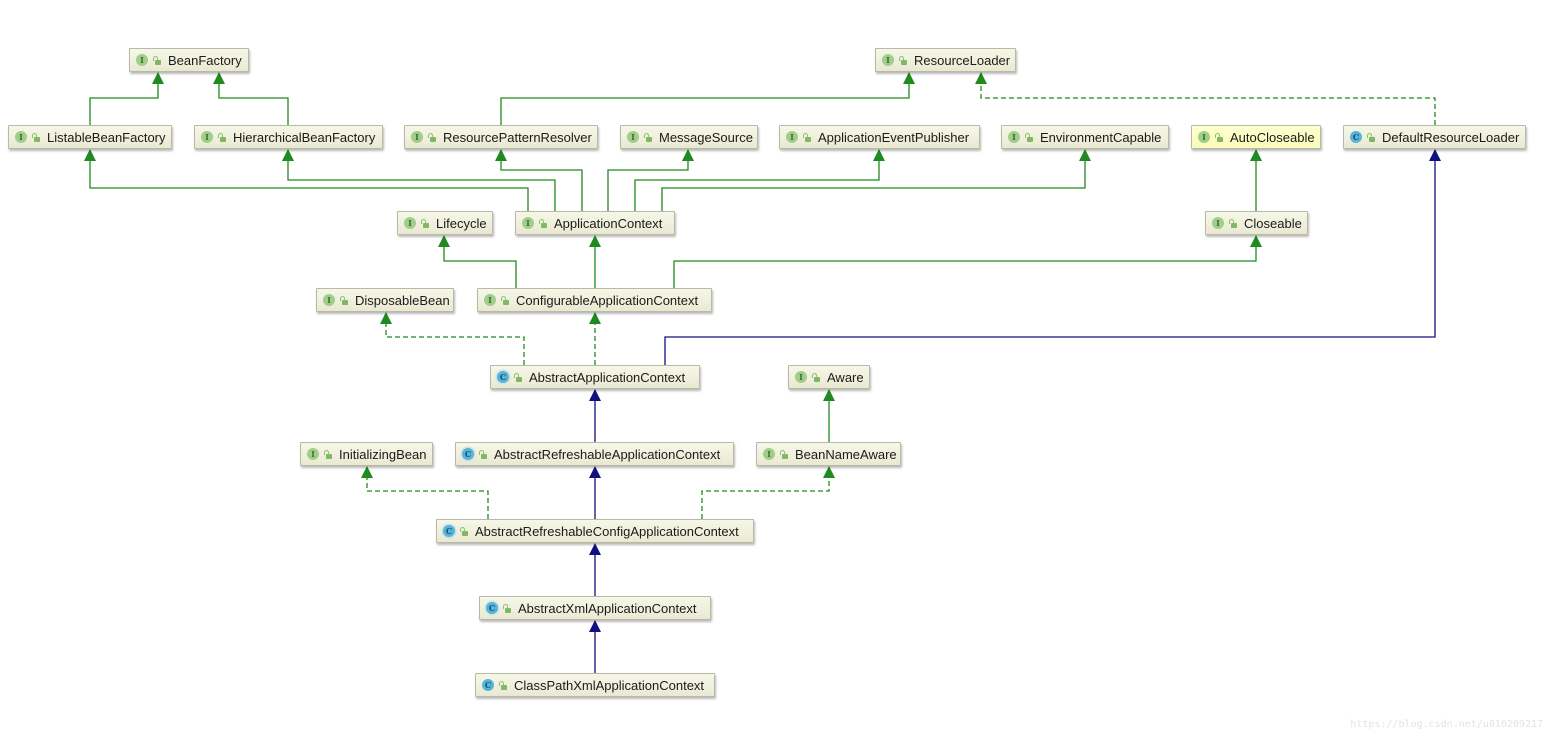 The image size is (1551, 736). What do you see at coordinates (419, 180) in the screenshot?
I see `edge-ApplicationContext-to-HierarchicalBeanFactory` at bounding box center [419, 180].